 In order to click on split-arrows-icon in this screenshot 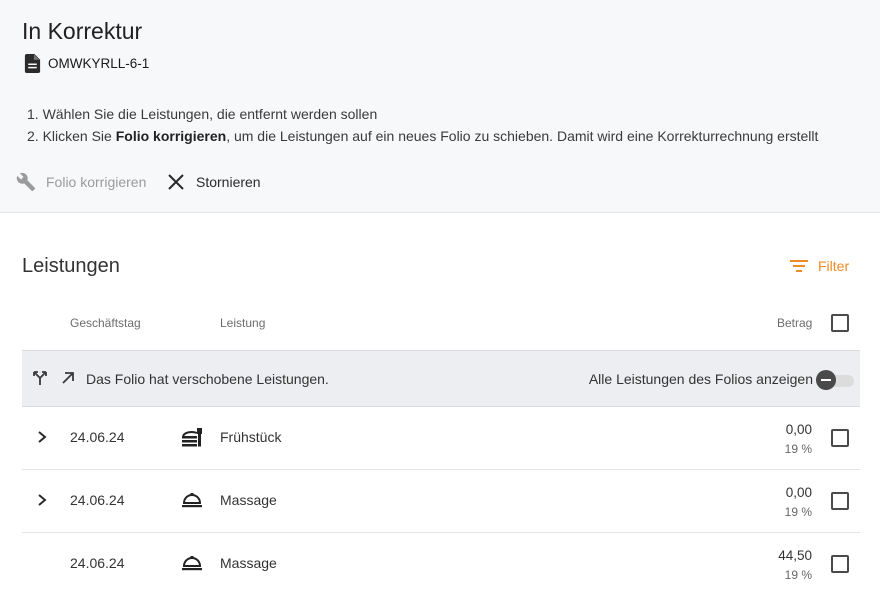, I will do `click(40, 378)`.